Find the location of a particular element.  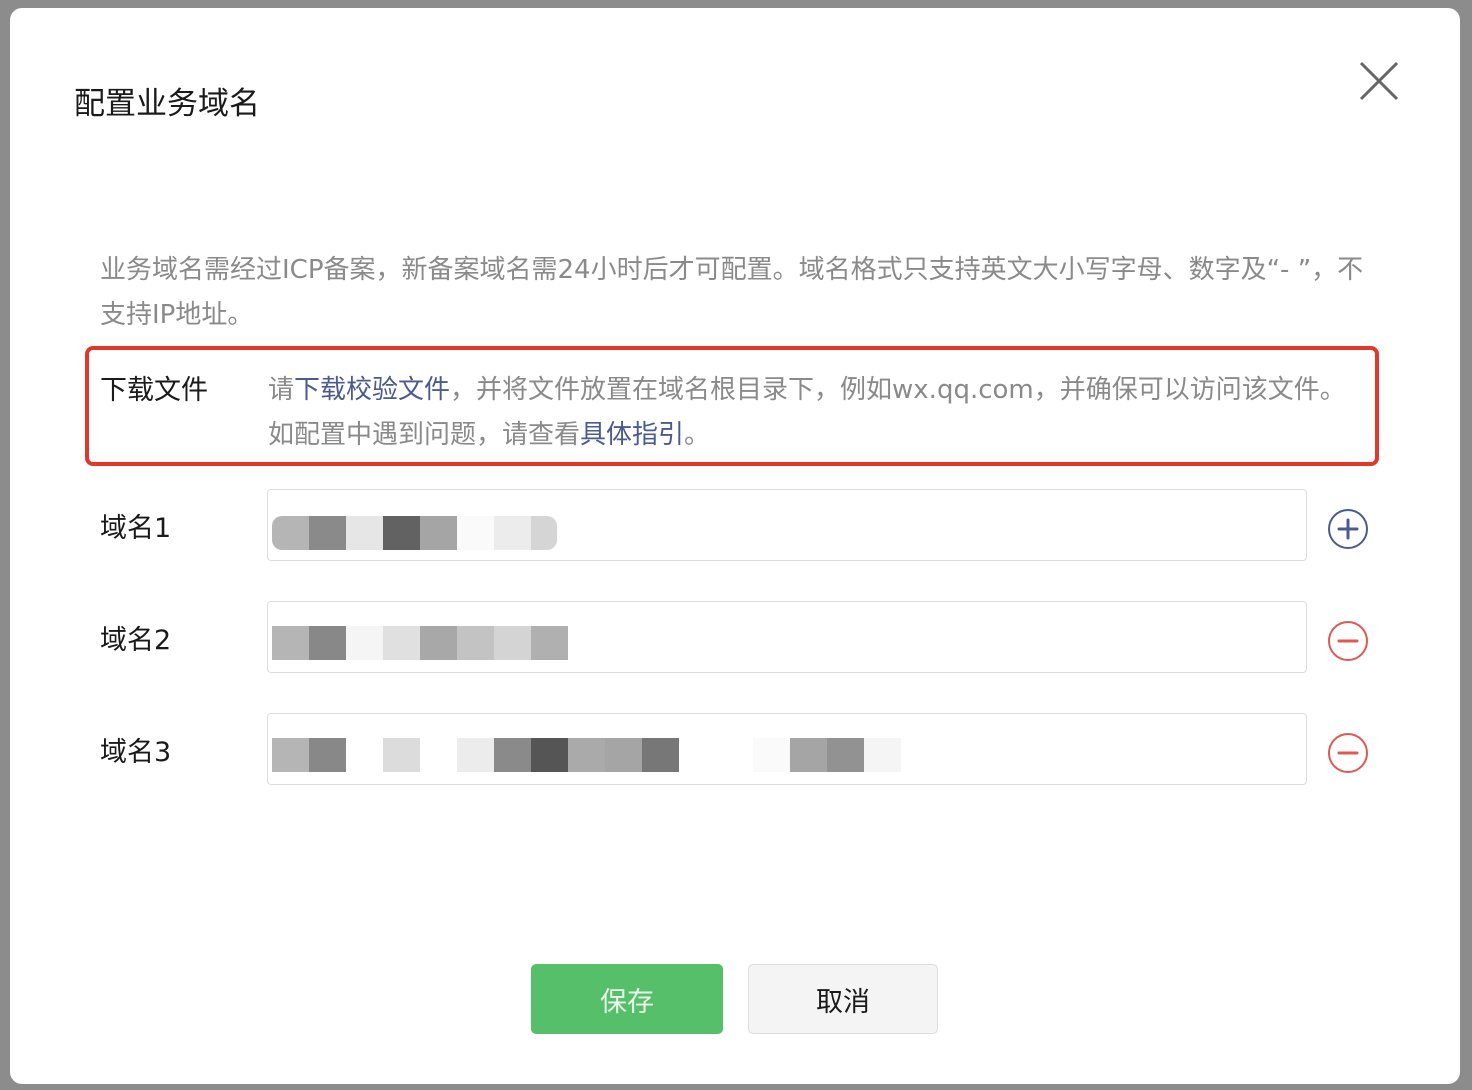

close-icon is located at coordinates (1379, 81).